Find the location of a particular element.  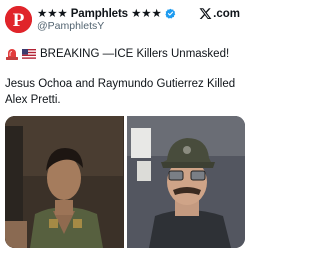

avatar-logo: P is located at coordinates (18, 19).